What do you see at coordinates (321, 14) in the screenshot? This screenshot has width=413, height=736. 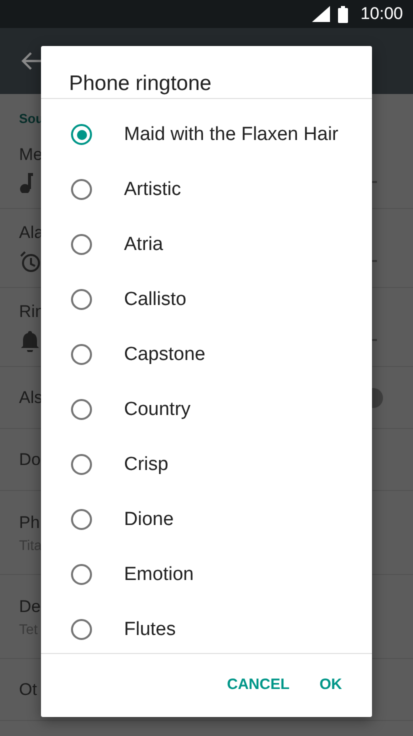 I see `signal-icon` at bounding box center [321, 14].